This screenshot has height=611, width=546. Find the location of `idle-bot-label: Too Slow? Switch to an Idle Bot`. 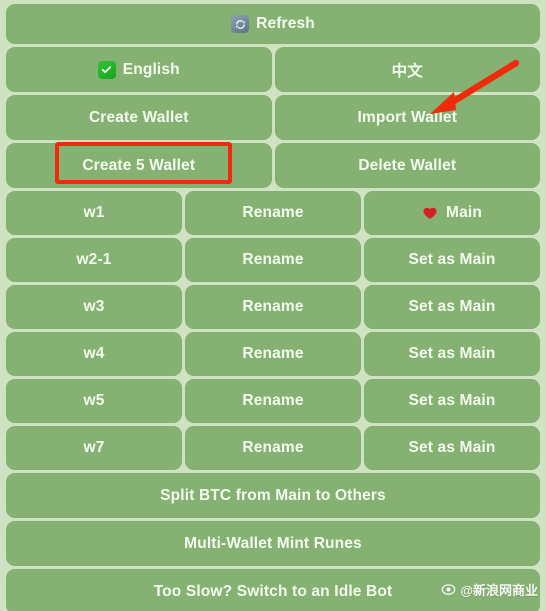

idle-bot-label: Too Slow? Switch to an Idle Bot is located at coordinates (273, 591).